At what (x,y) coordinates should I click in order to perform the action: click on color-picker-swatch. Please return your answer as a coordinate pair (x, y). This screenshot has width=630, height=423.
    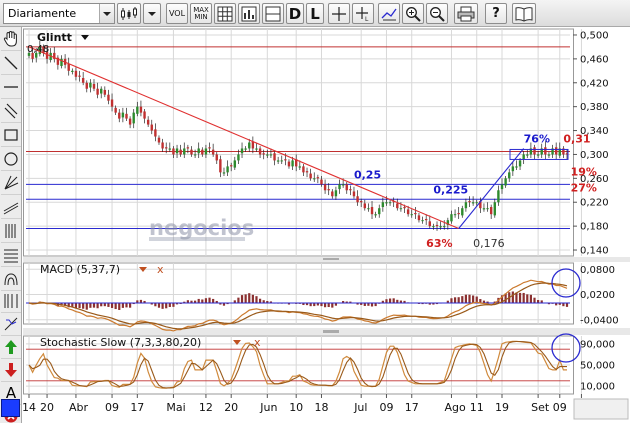
    Looking at the image, I should click on (10, 408).